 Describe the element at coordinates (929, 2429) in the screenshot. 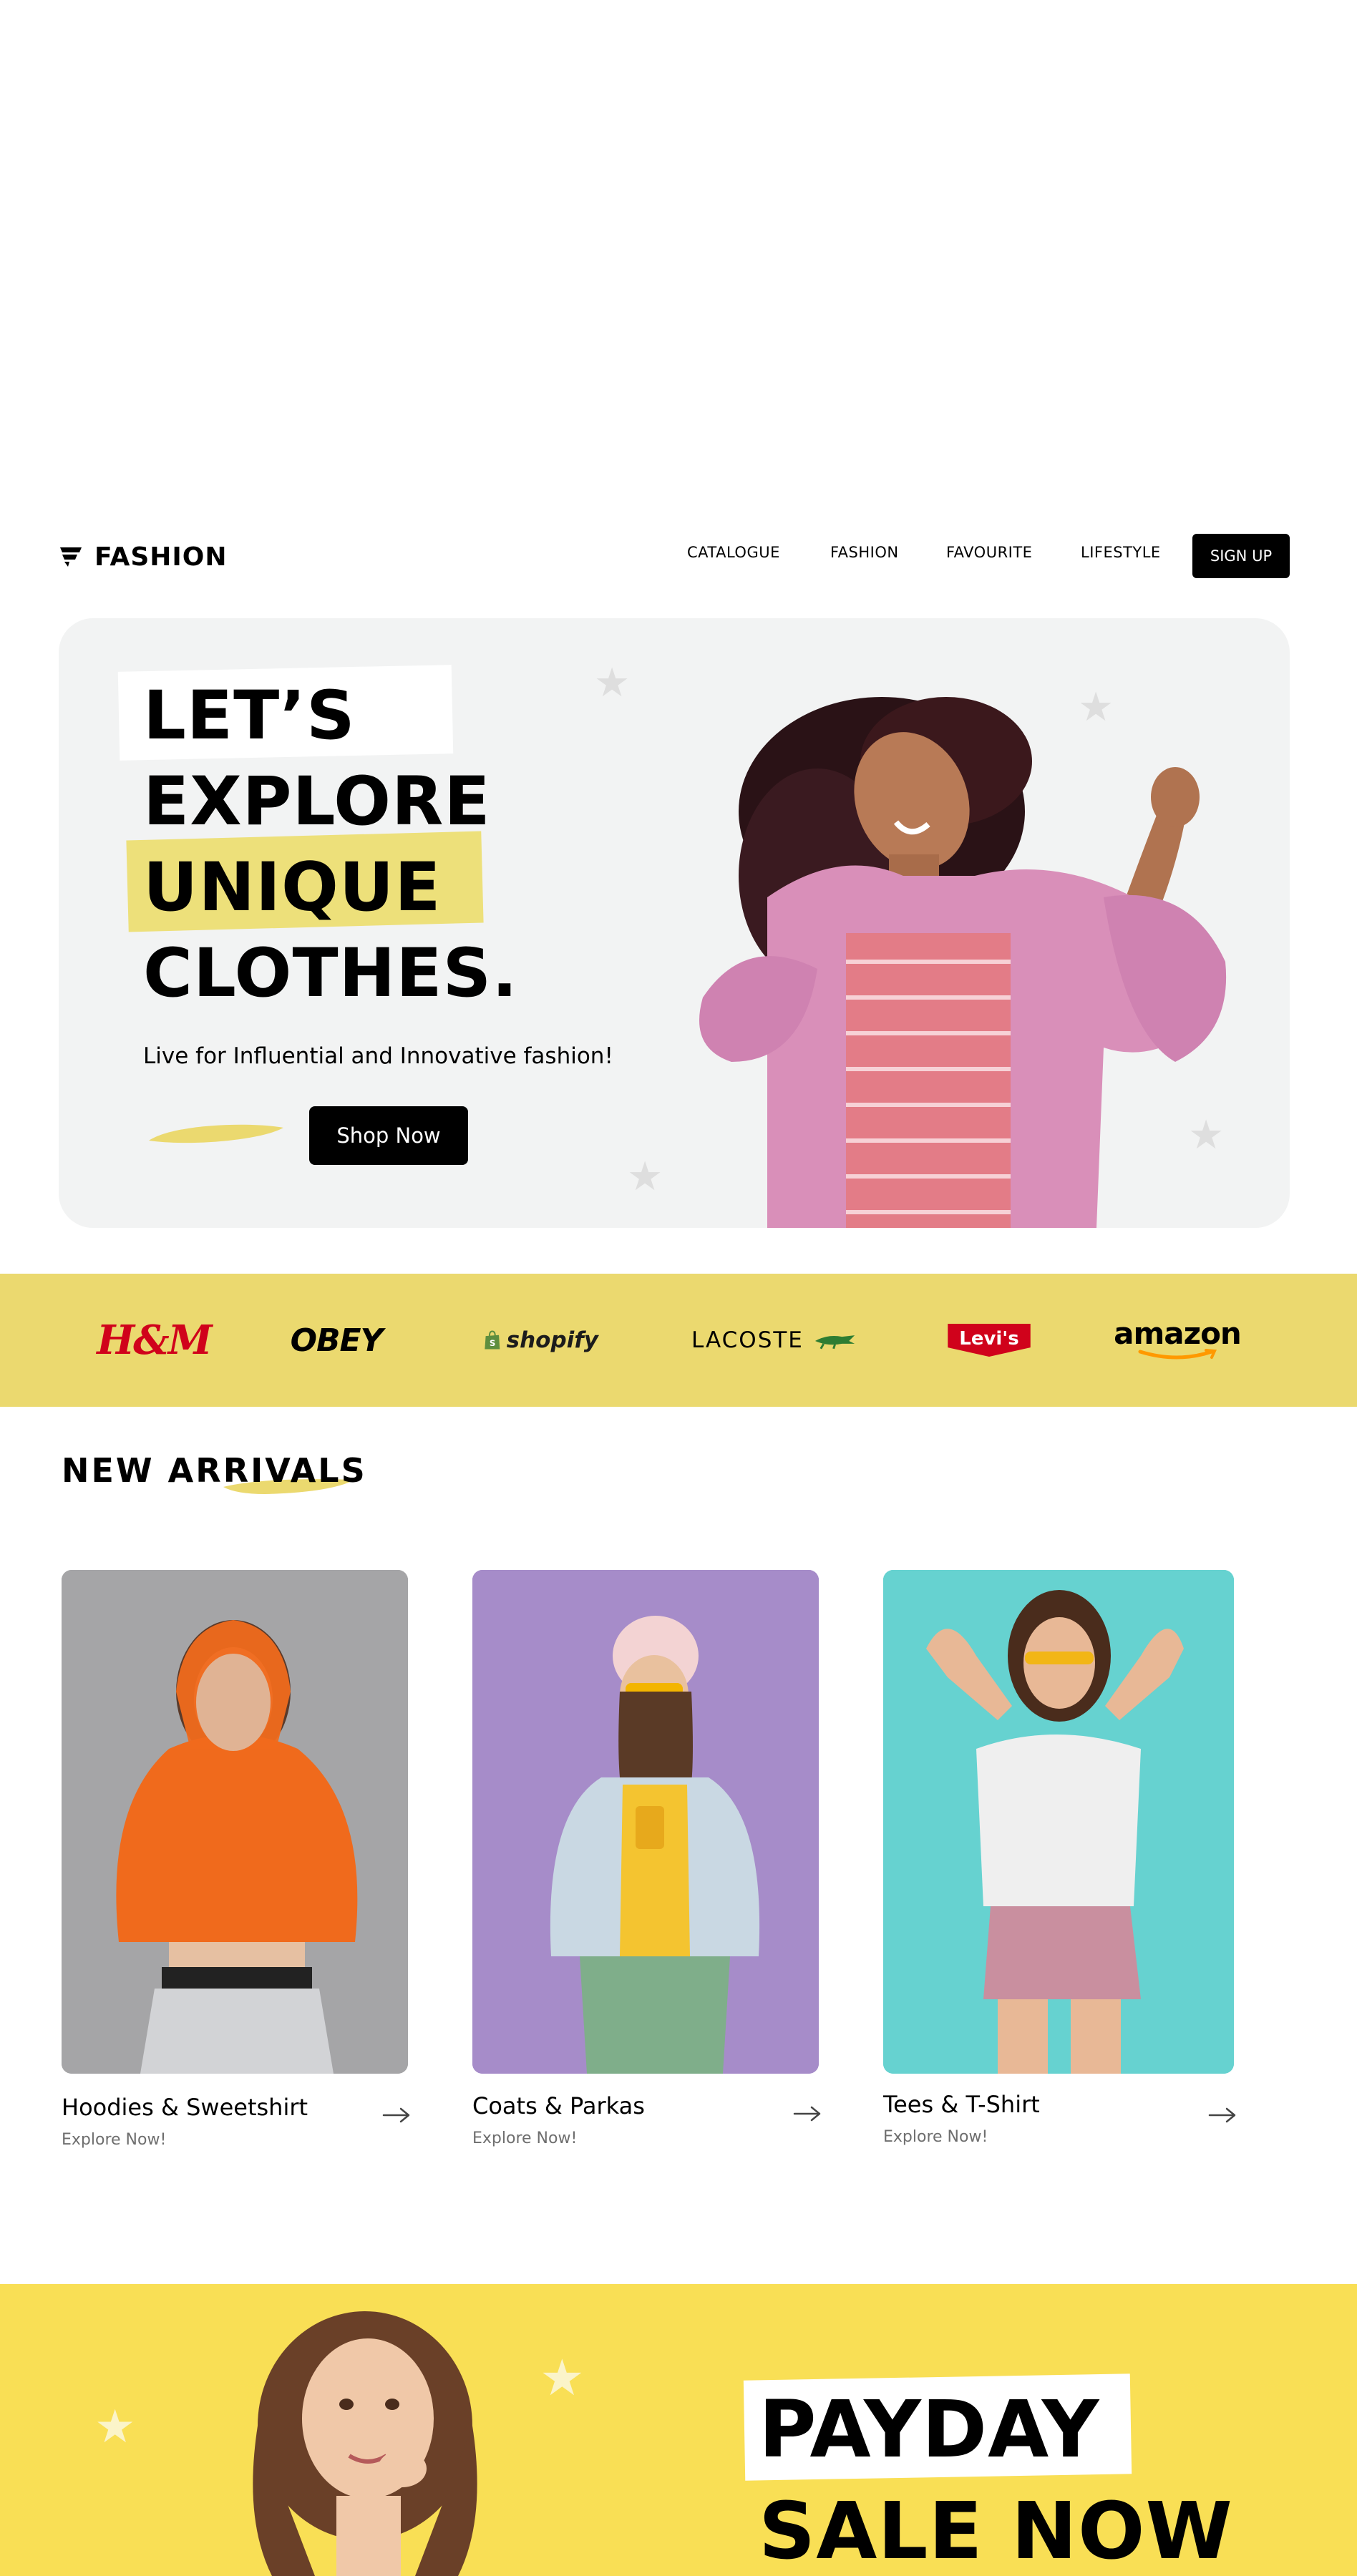

I see `promo-line-1: PAYDAY` at that location.